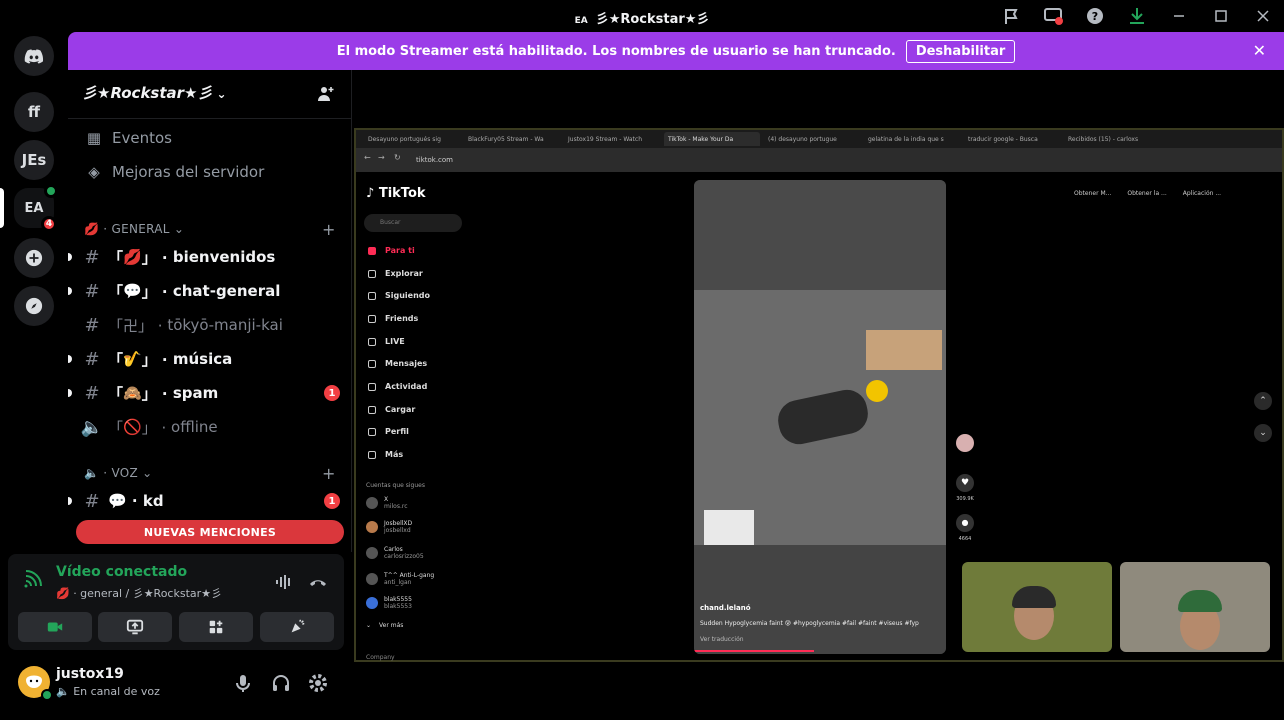  What do you see at coordinates (1263, 433) in the screenshot?
I see `next-video-chevron-down-icon: ⌄` at bounding box center [1263, 433].